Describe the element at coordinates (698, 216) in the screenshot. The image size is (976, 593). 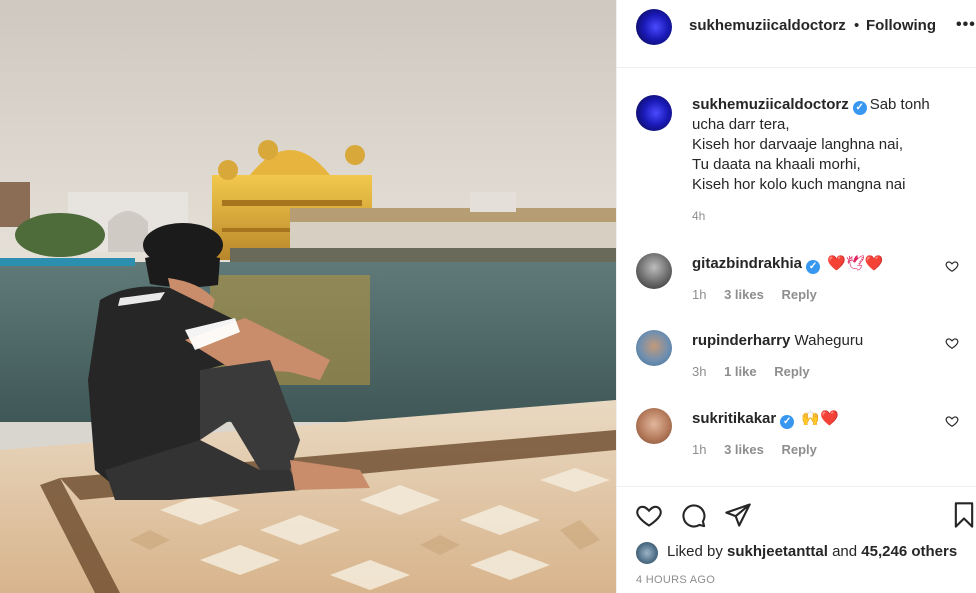
I see `caption-time: 4h` at that location.